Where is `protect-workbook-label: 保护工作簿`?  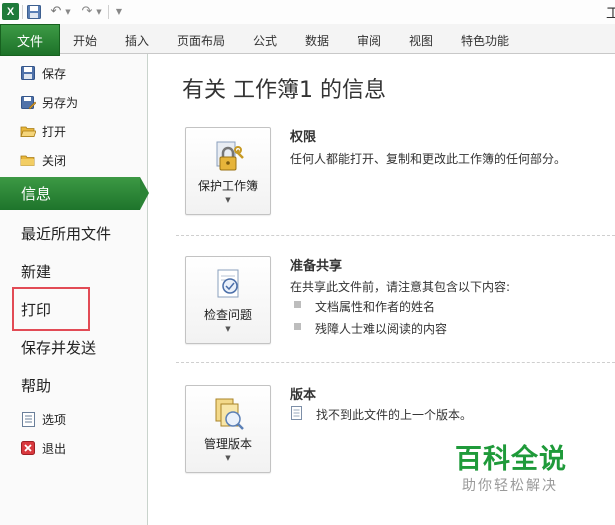 protect-workbook-label: 保护工作簿 is located at coordinates (227, 186).